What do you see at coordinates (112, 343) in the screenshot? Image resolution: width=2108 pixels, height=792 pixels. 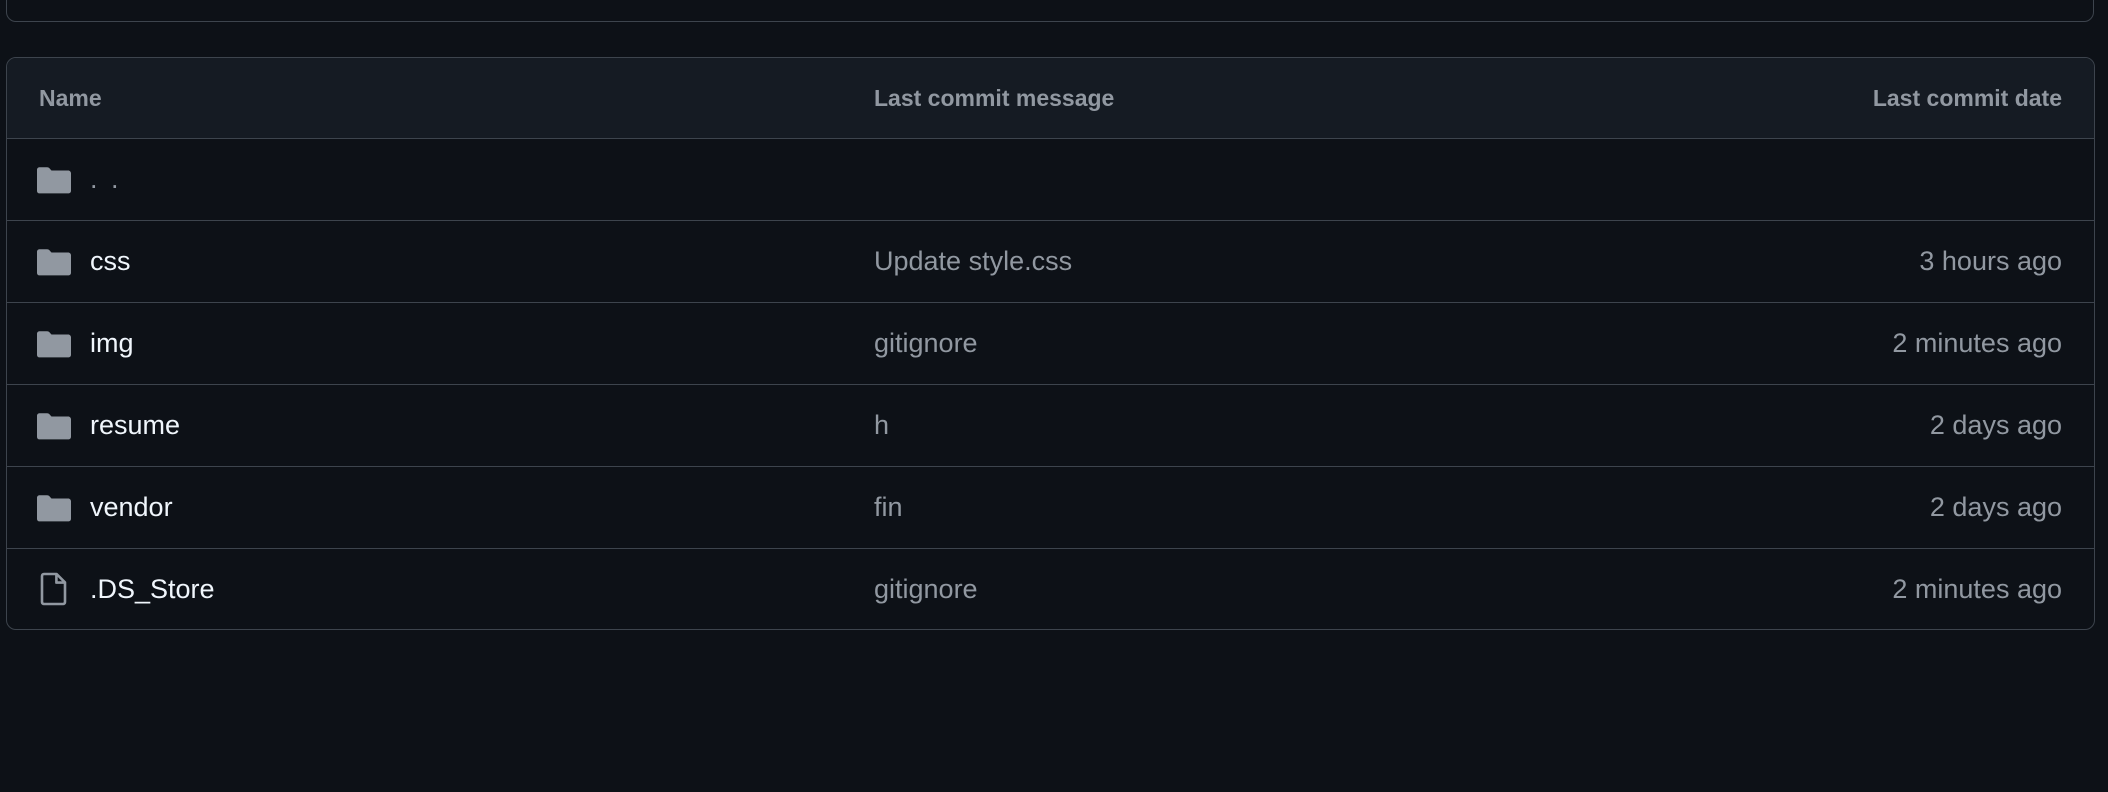 I see `file-name-link: img` at bounding box center [112, 343].